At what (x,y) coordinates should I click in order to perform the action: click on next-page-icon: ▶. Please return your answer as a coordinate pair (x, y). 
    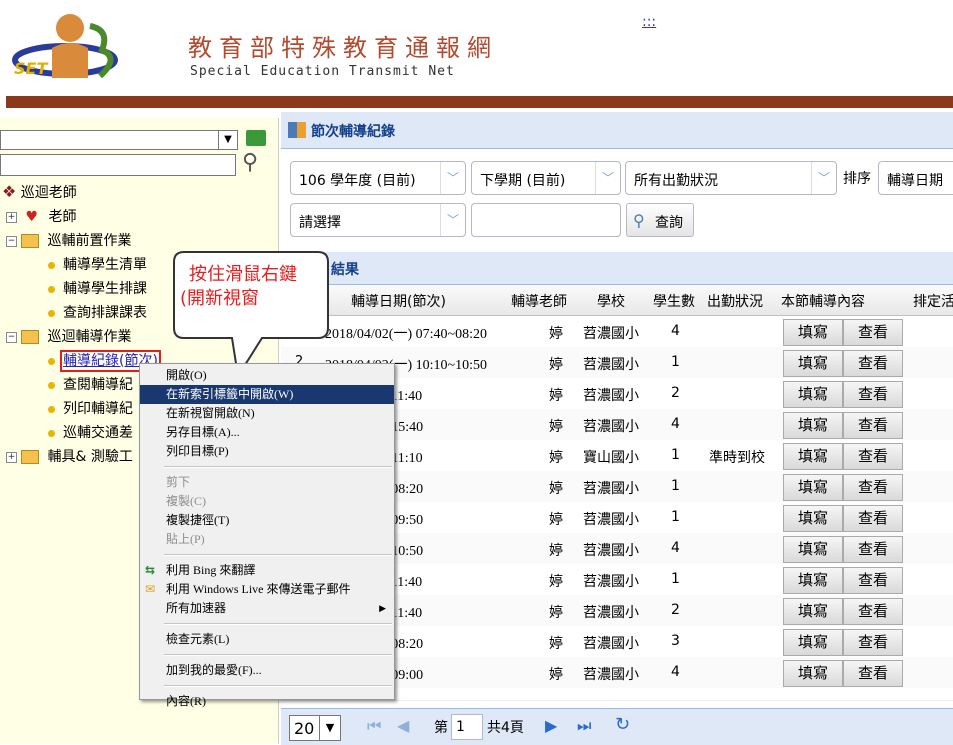
    Looking at the image, I should click on (551, 725).